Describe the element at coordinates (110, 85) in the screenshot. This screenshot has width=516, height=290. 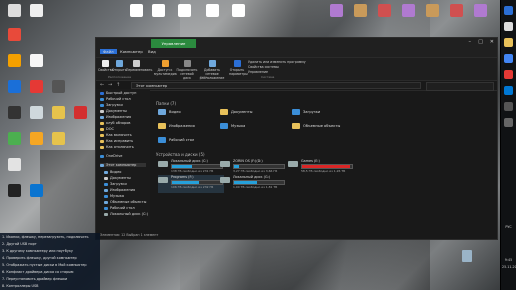
I see `forward-icon: →` at that location.